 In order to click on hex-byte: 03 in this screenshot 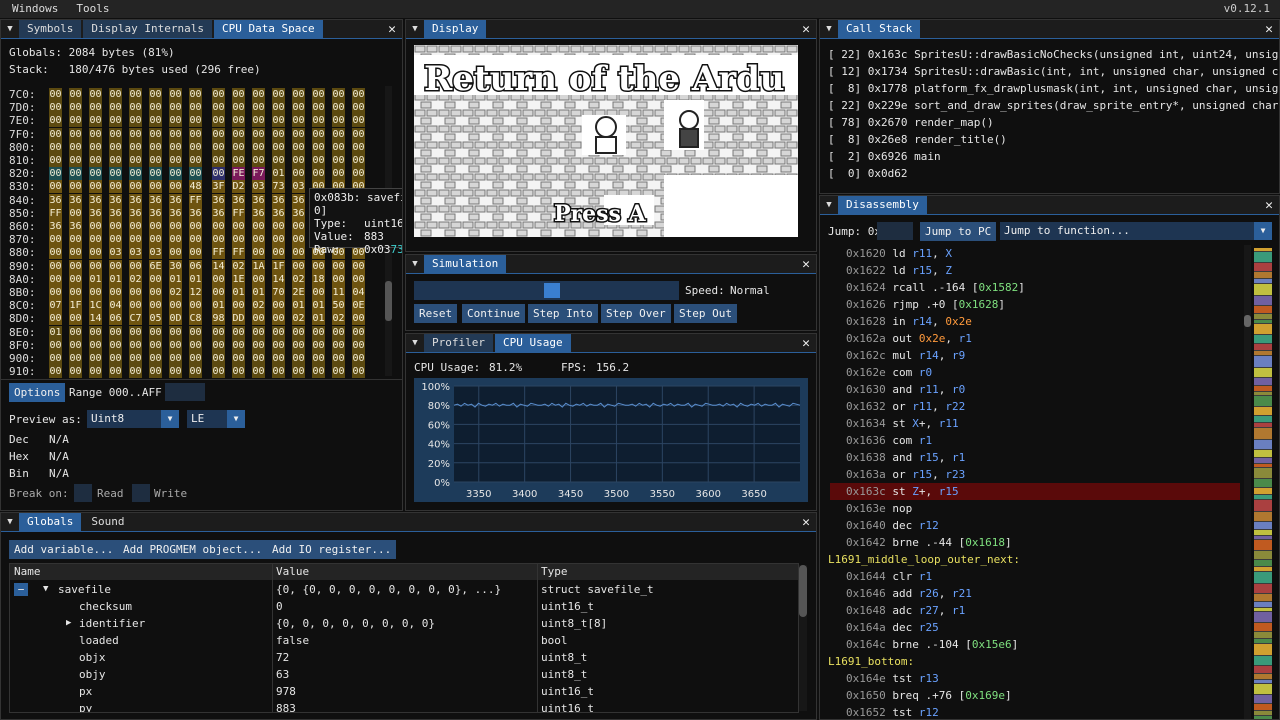, I will do `click(155, 253)`.